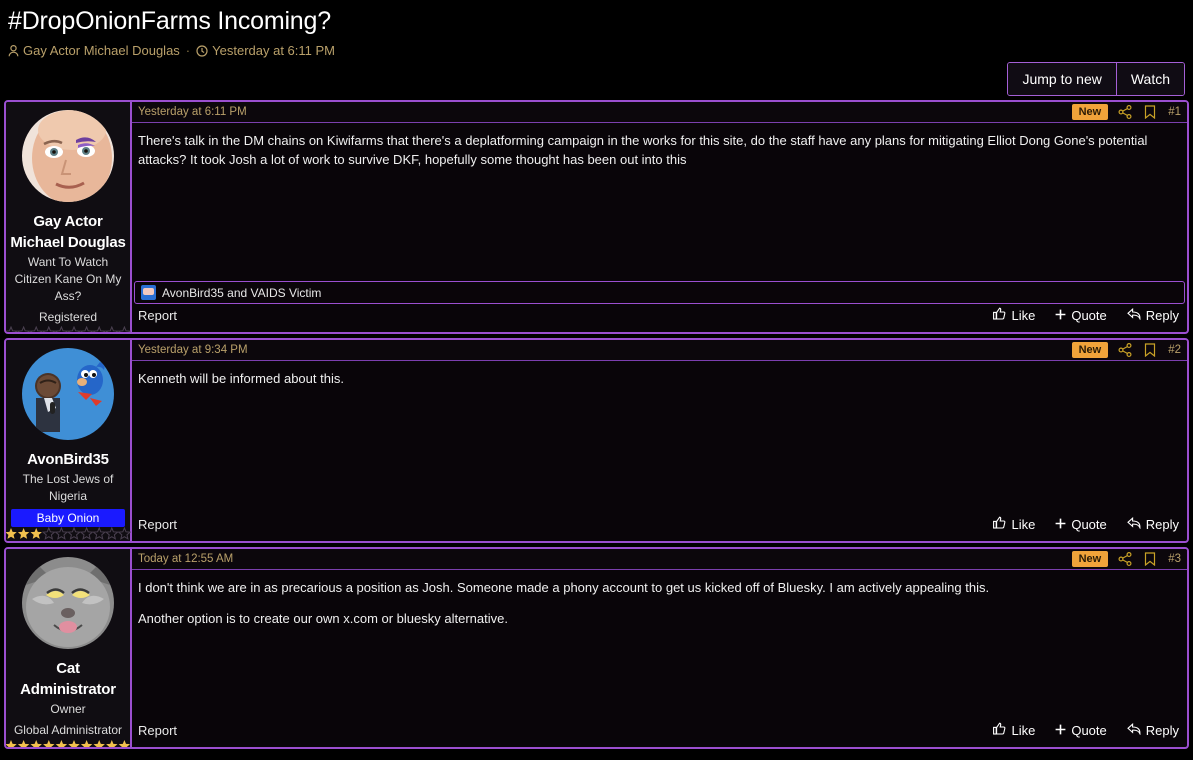 The height and width of the screenshot is (760, 1193). Describe the element at coordinates (605, 350) in the screenshot. I see `post-date: Yesterday at 9:34 PM` at that location.